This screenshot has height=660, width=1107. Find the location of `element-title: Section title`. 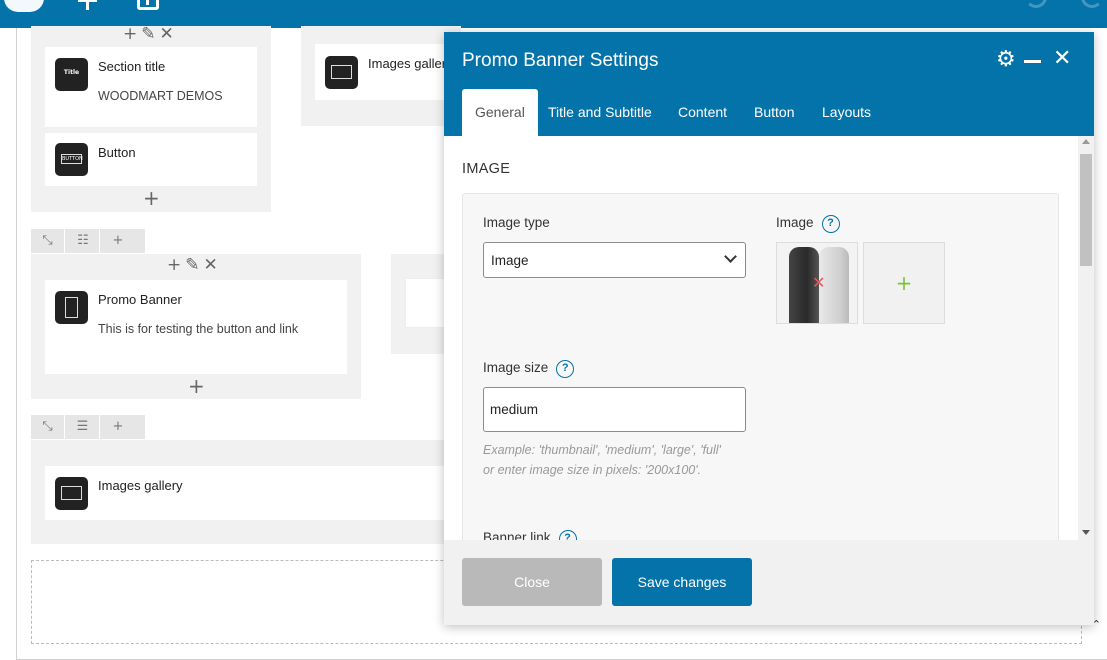

element-title: Section title is located at coordinates (132, 66).